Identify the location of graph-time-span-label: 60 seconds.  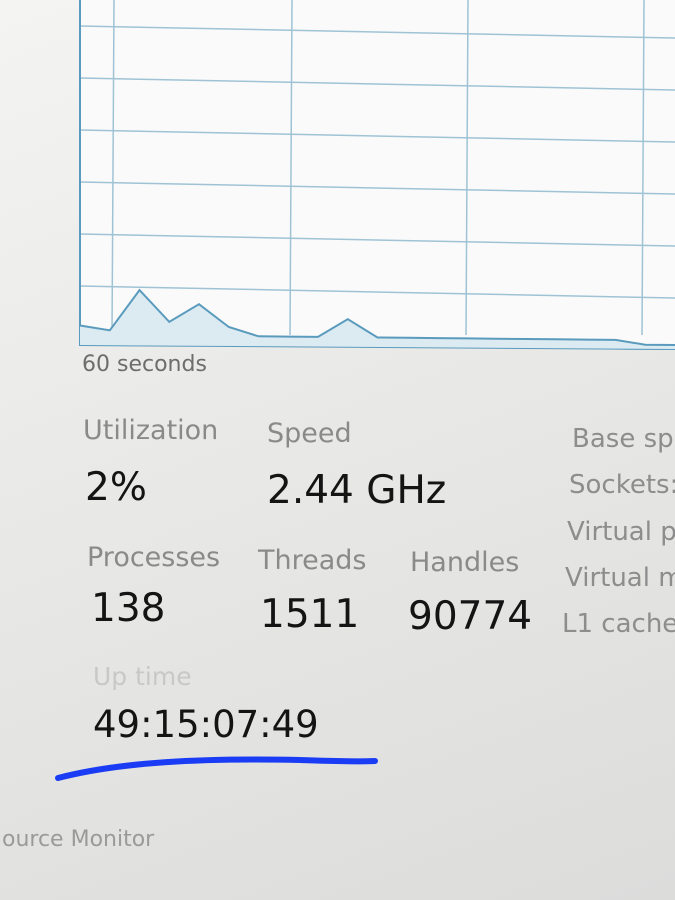
(144, 364).